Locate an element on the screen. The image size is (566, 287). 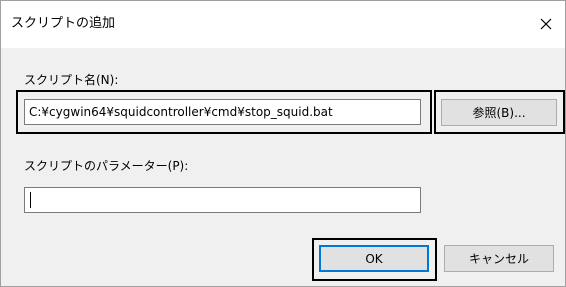
script-name-label: スクリプト名(N): is located at coordinates (71, 80).